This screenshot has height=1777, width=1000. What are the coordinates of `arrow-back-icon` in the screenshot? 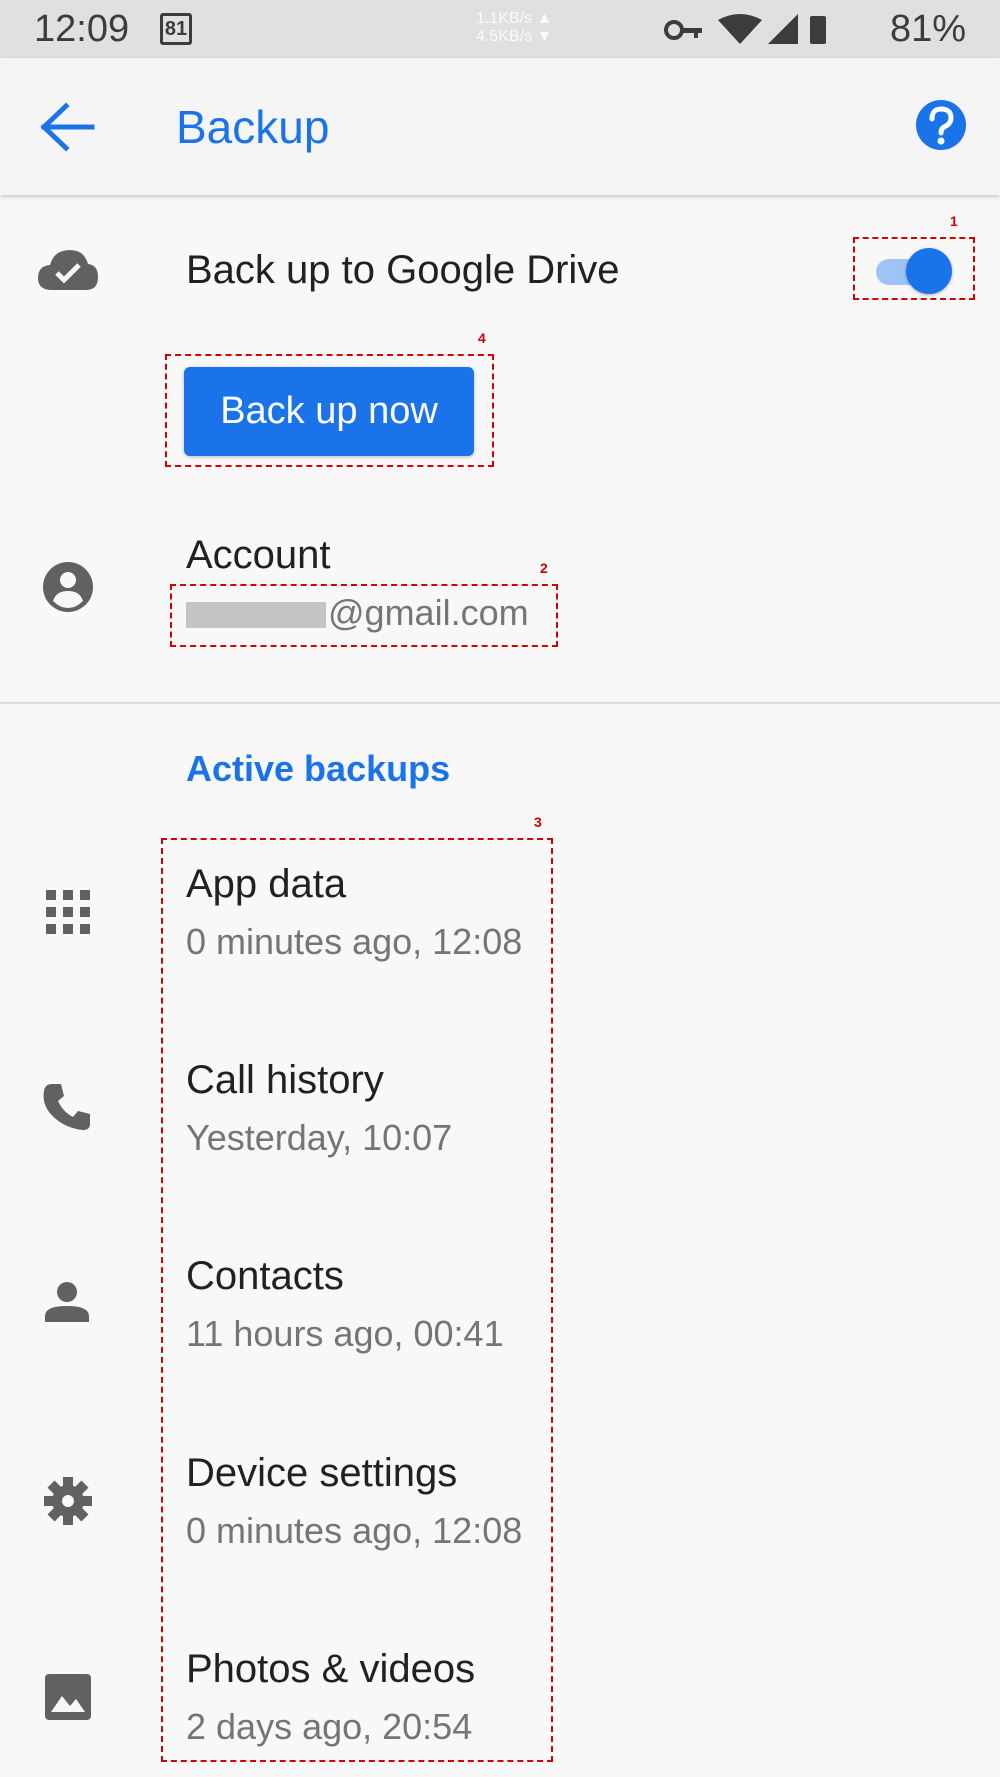 It's located at (67, 127).